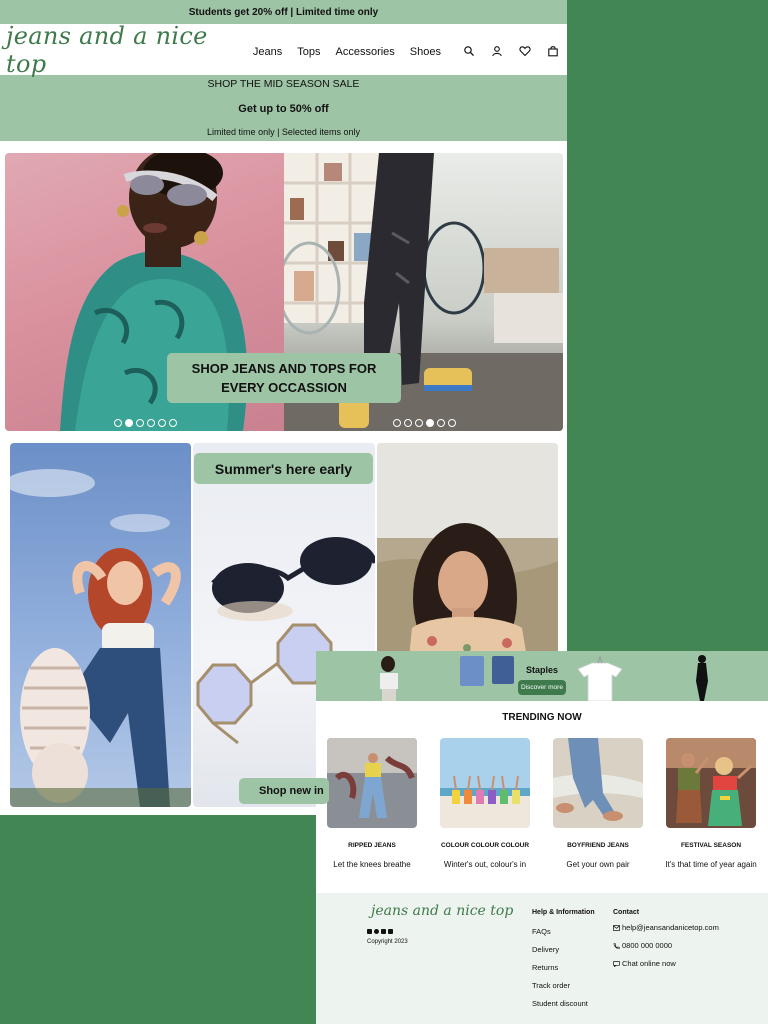 Image resolution: width=768 pixels, height=1024 pixels. Describe the element at coordinates (616, 928) in the screenshot. I see `mail-icon` at that location.